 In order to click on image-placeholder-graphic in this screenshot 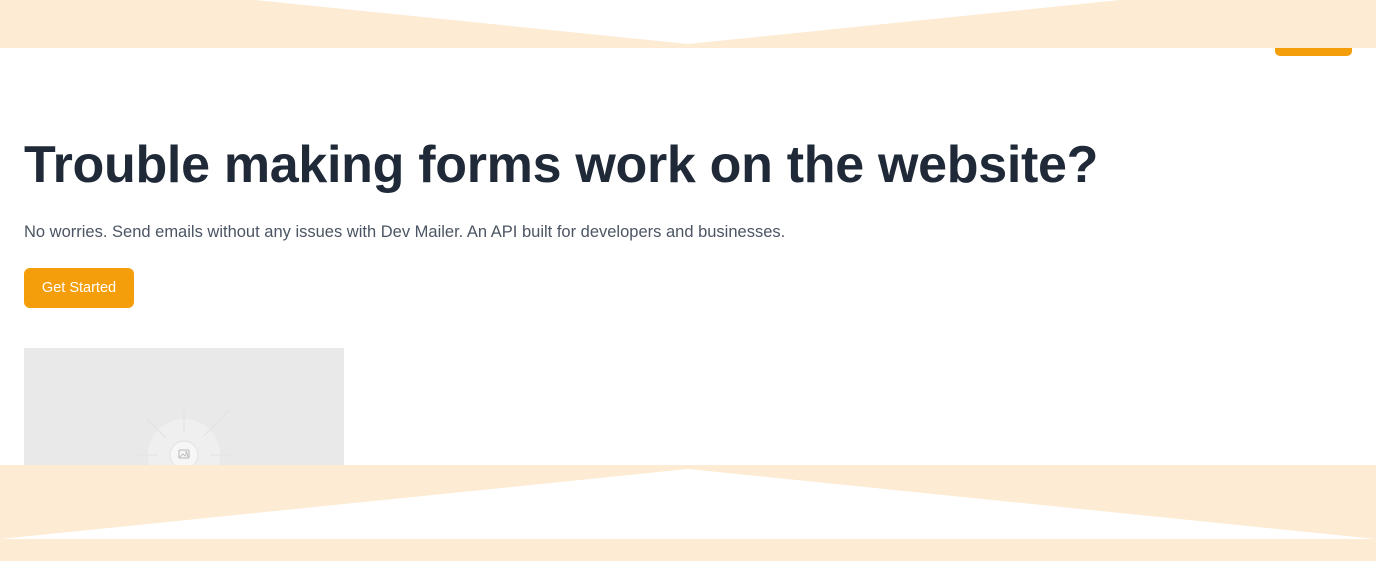, I will do `click(184, 436)`.